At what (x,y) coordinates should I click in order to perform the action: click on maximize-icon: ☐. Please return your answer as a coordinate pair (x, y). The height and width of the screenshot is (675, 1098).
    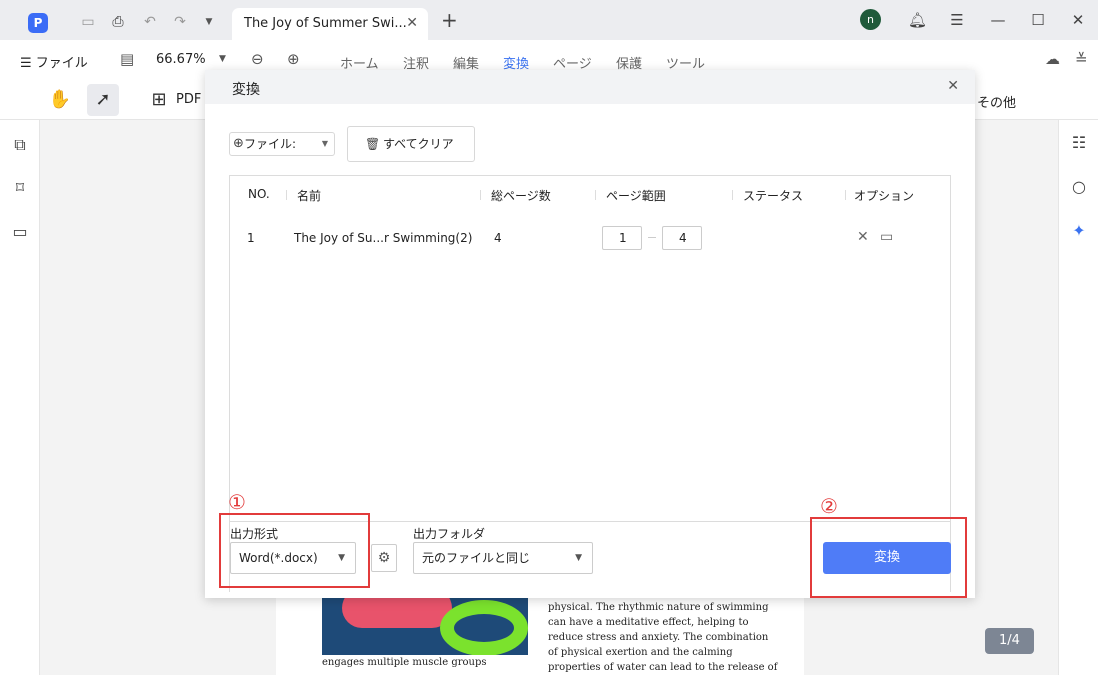
    Looking at the image, I should click on (1038, 20).